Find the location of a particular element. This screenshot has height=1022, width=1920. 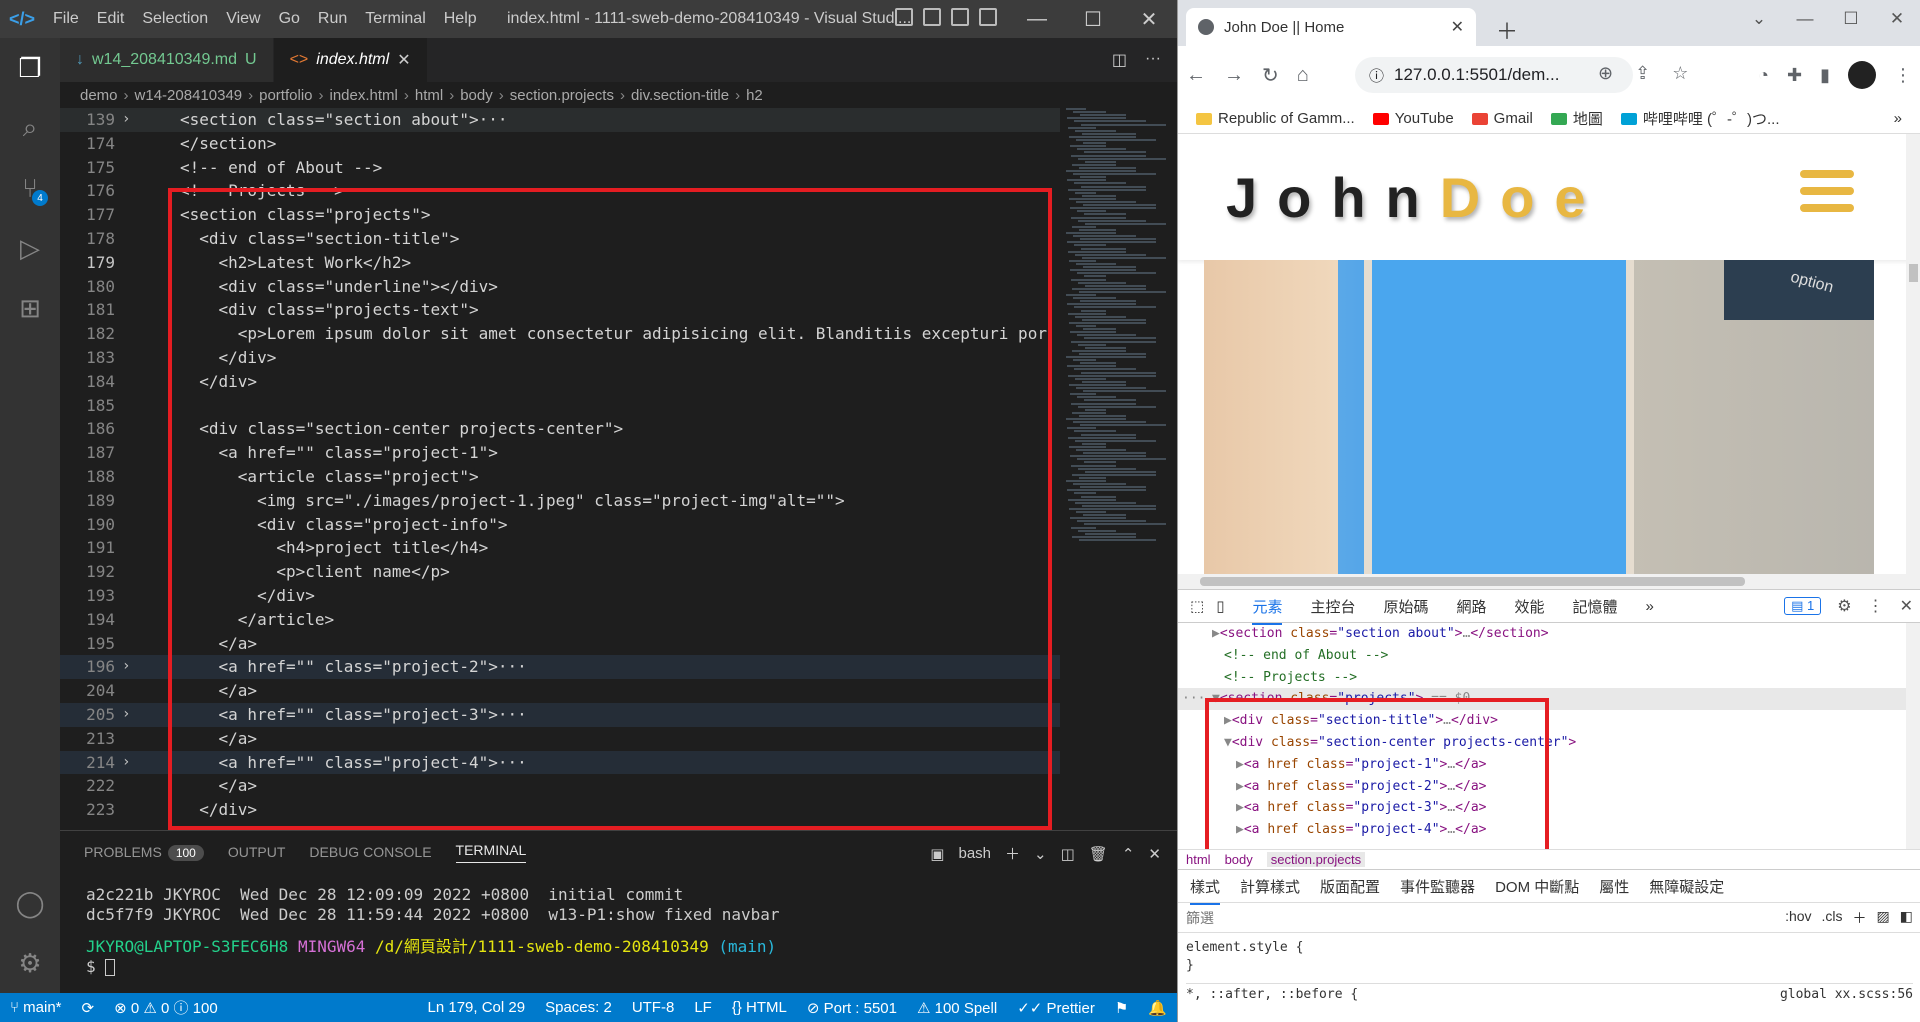

breadcrumb-item: section.projects is located at coordinates (562, 95).